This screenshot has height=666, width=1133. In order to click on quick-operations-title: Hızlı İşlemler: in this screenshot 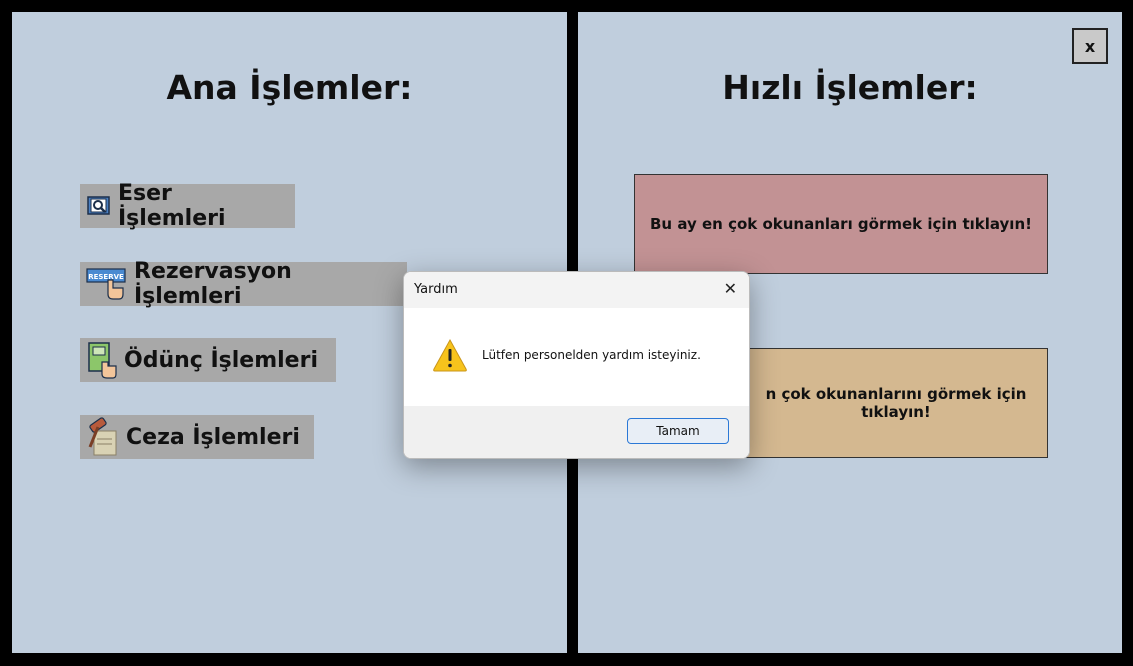, I will do `click(850, 87)`.